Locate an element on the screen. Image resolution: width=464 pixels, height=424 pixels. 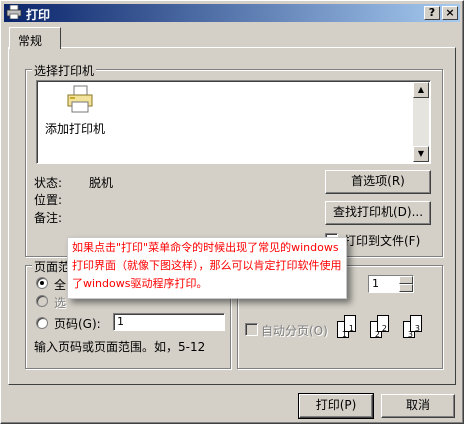
status-label: 状态: is located at coordinates (48, 183).